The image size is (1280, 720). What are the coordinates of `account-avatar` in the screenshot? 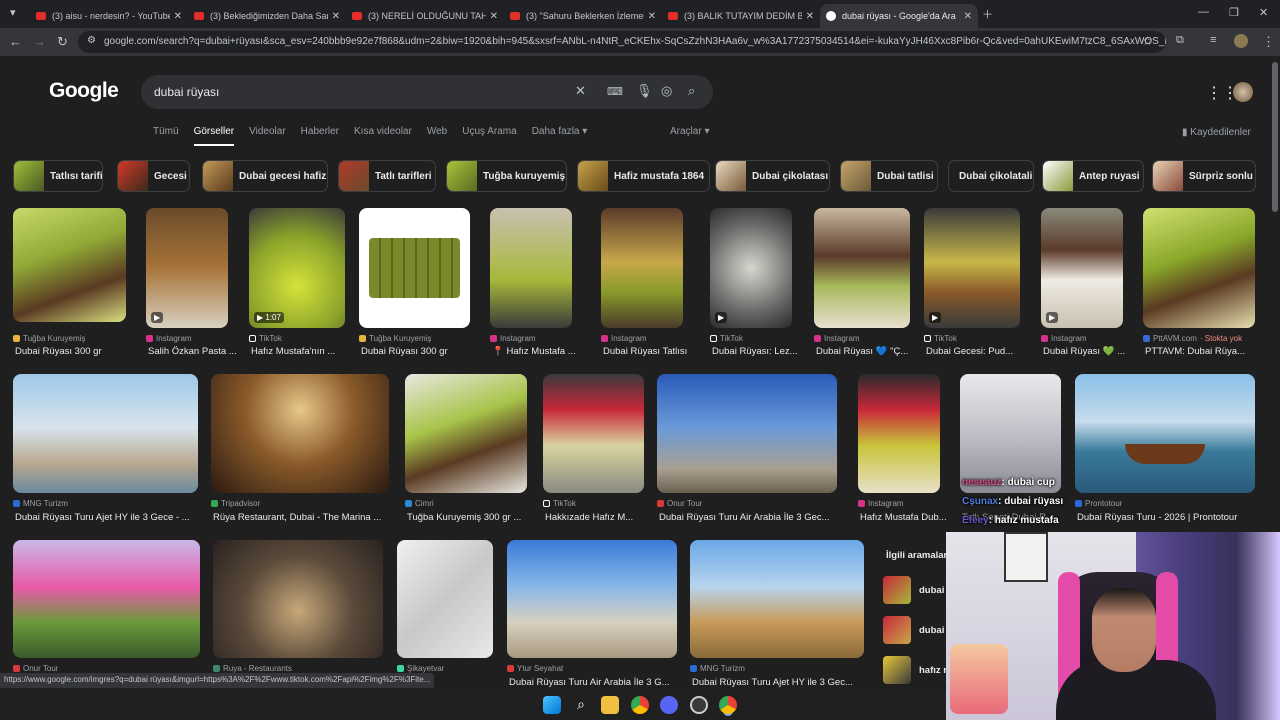 It's located at (1243, 92).